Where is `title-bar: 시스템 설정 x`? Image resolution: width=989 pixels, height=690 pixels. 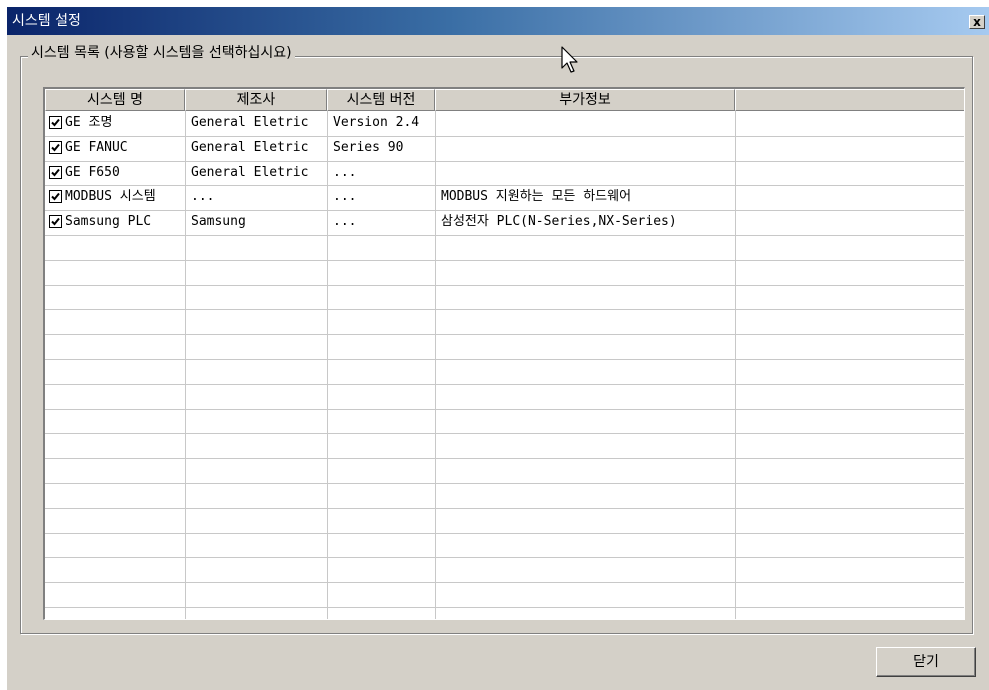 title-bar: 시스템 설정 x is located at coordinates (498, 21).